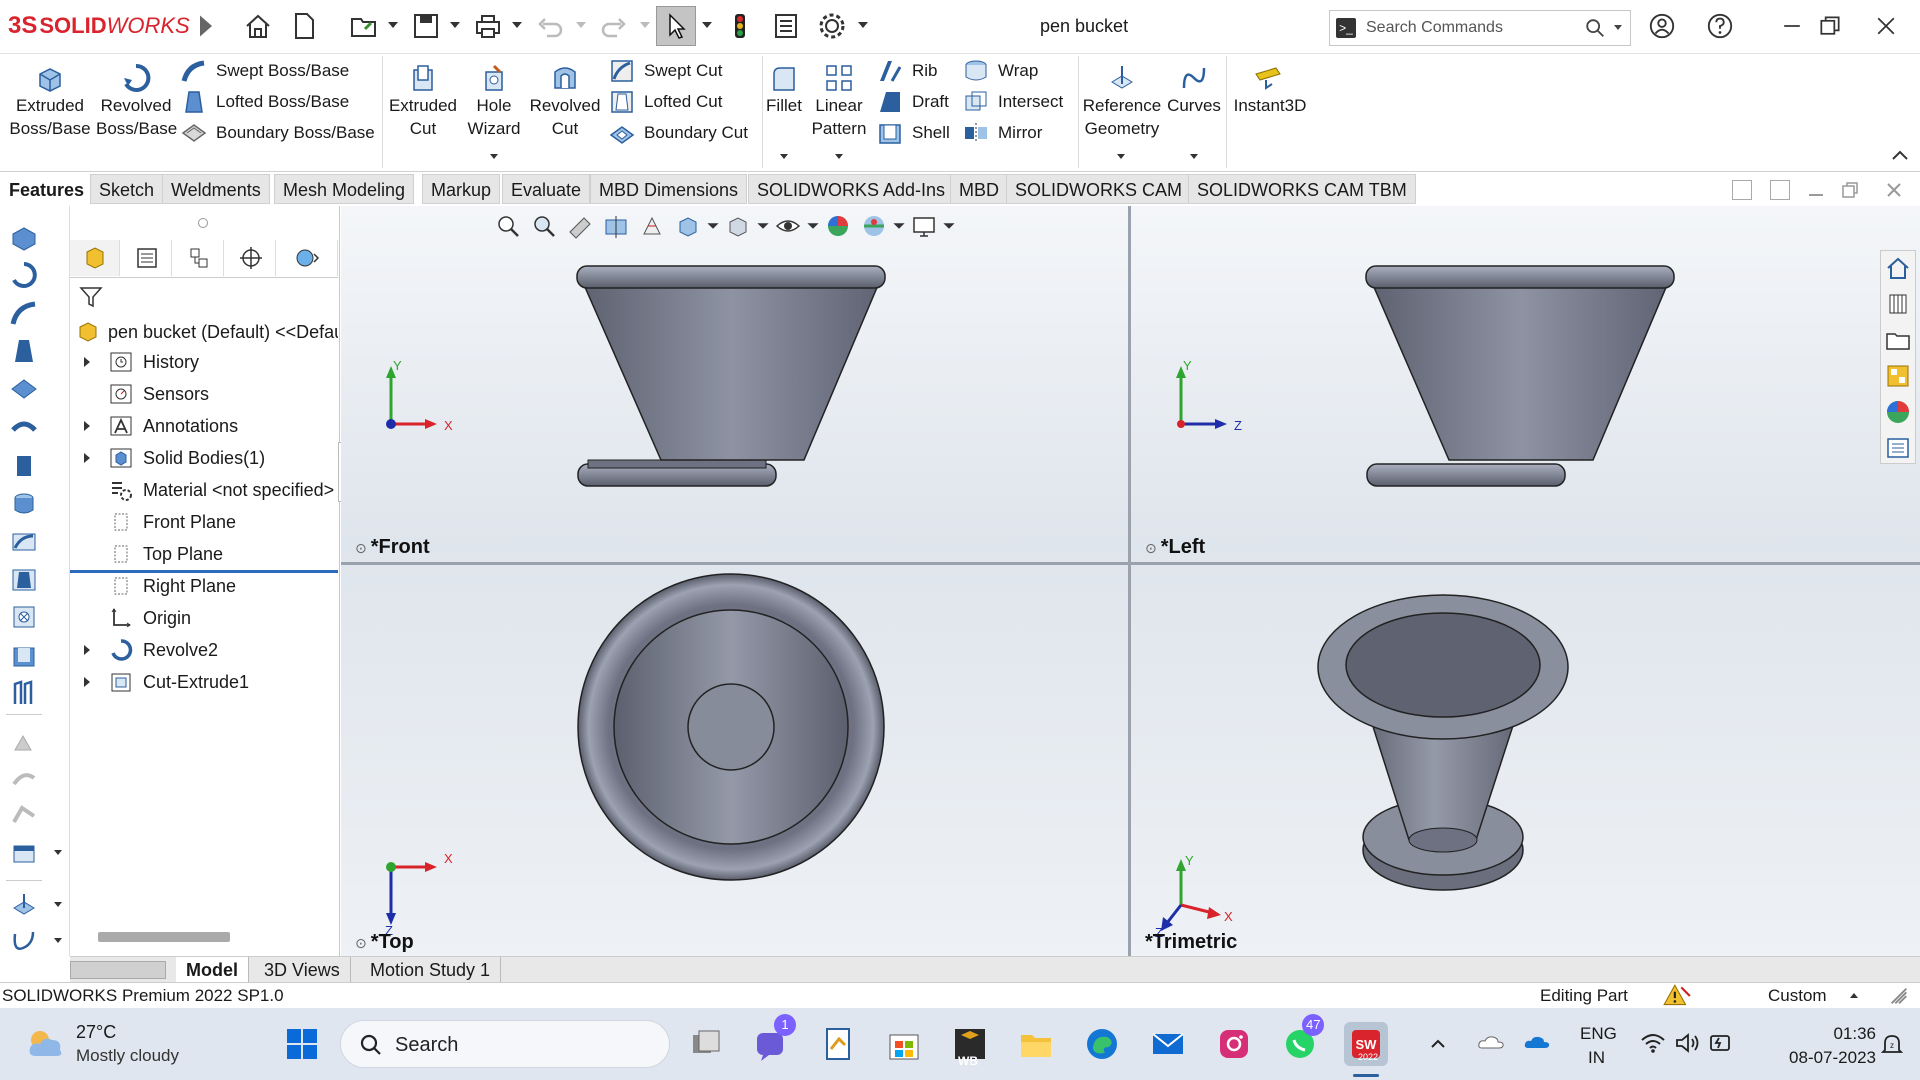 The image size is (1920, 1080). I want to click on file-explorer-taskbar-icon, so click(1036, 1044).